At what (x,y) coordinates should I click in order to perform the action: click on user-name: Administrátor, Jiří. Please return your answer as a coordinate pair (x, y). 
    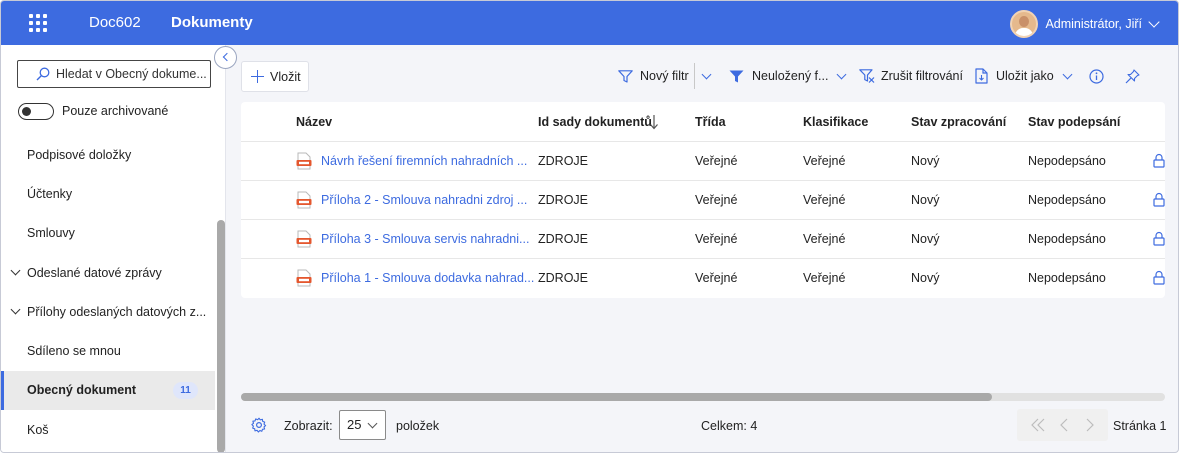
    Looking at the image, I should click on (1093, 24).